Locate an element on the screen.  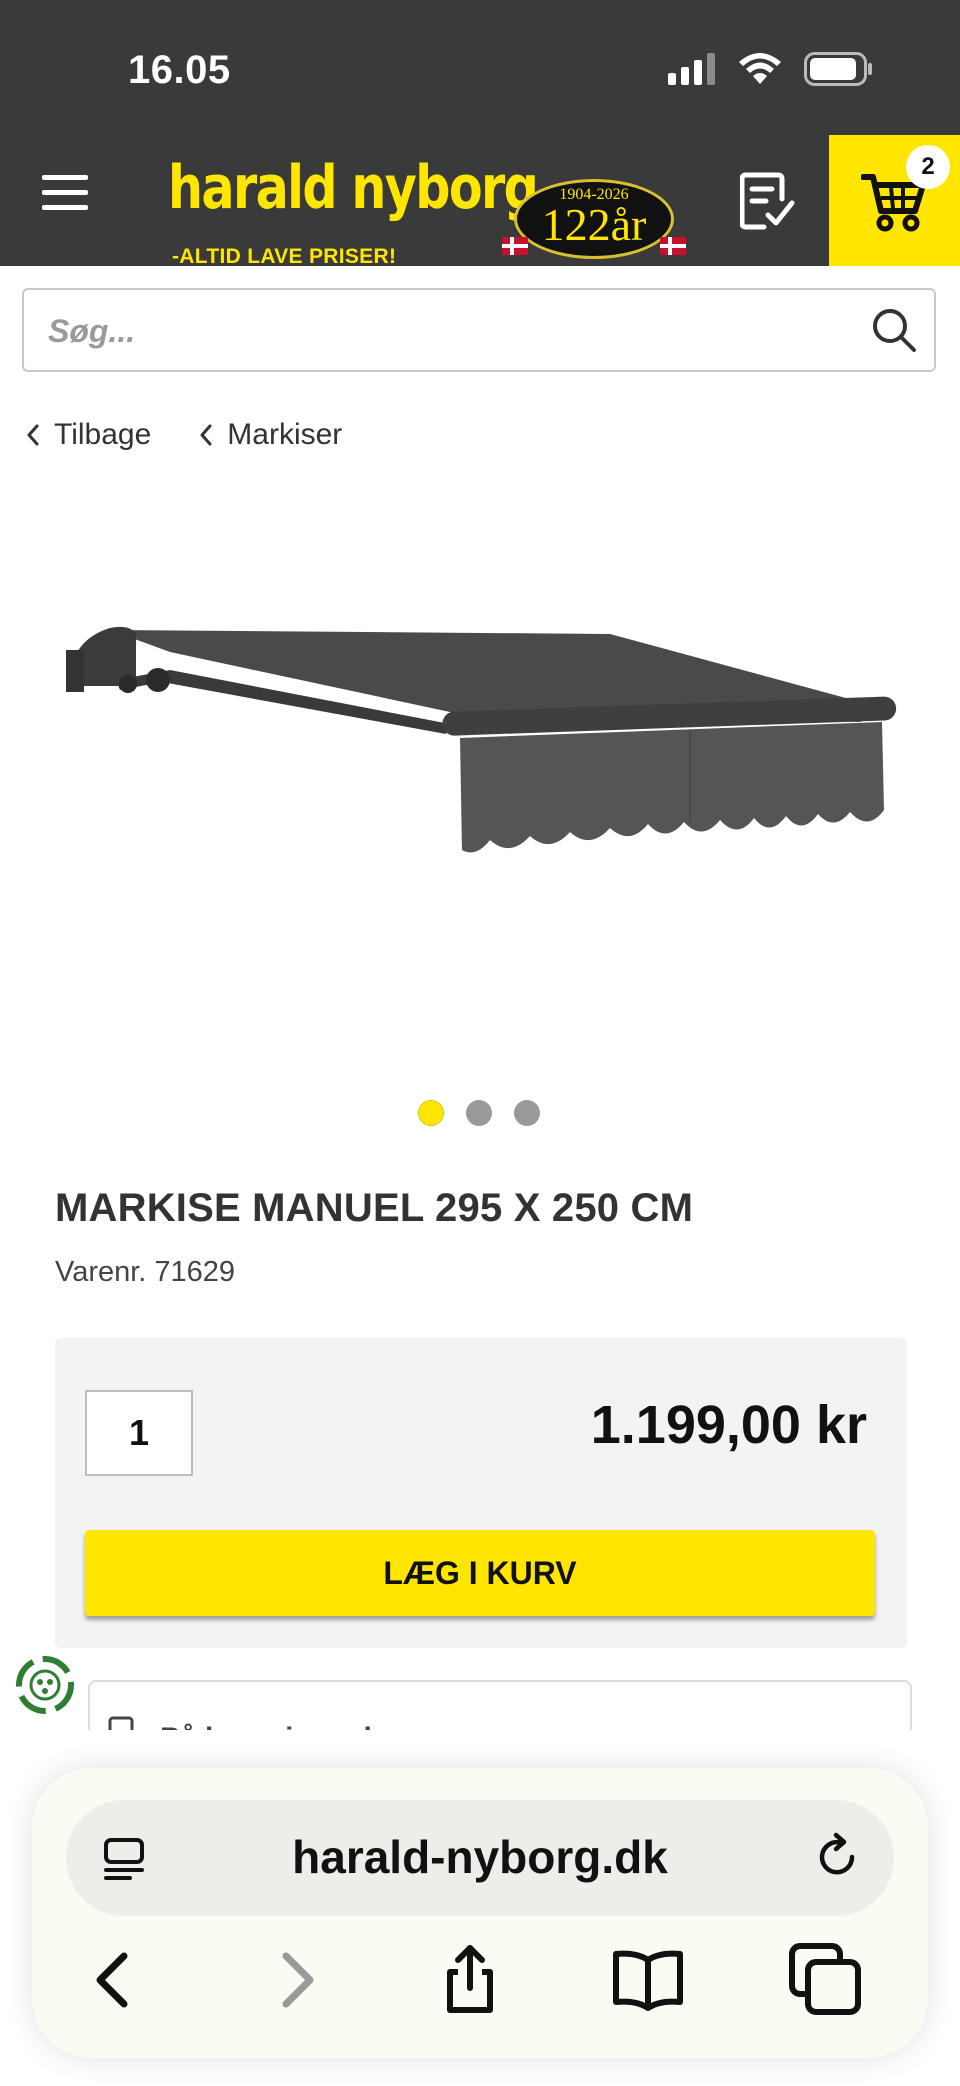
cart-button: 2 is located at coordinates (894, 200).